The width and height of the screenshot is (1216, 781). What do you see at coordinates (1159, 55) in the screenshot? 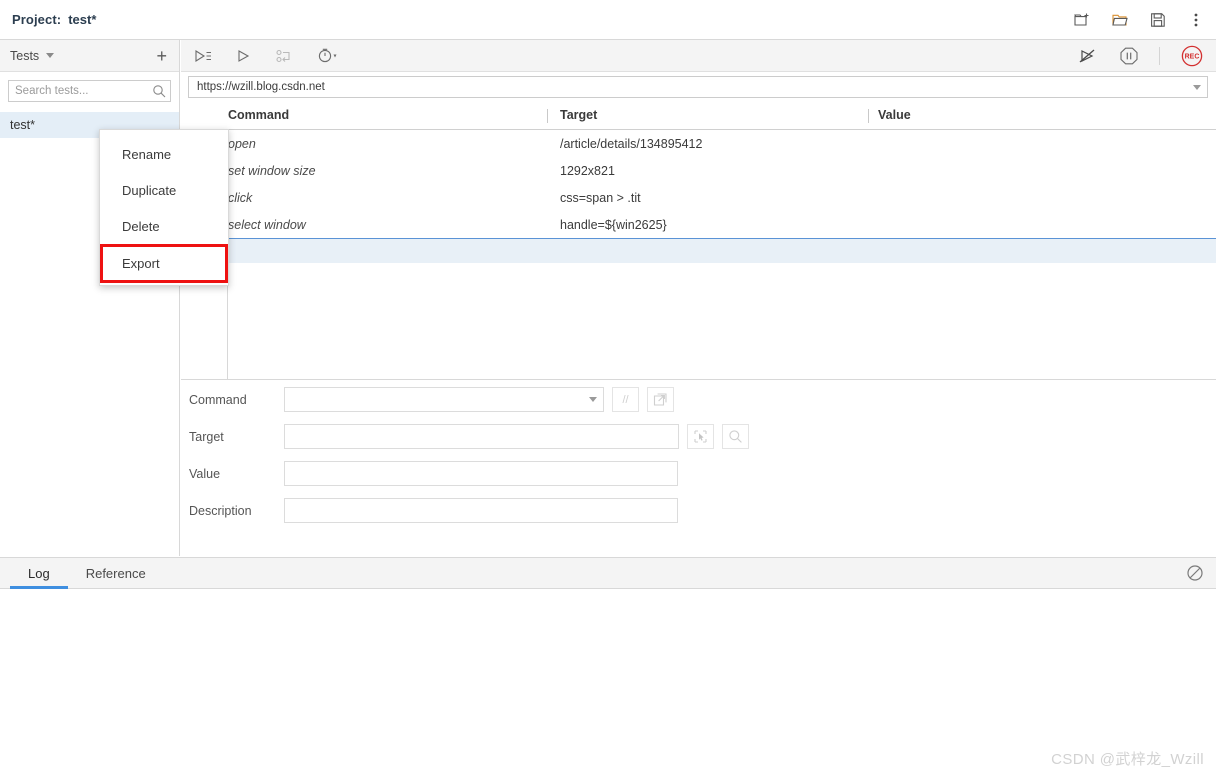
I see `toolbar-divider` at bounding box center [1159, 55].